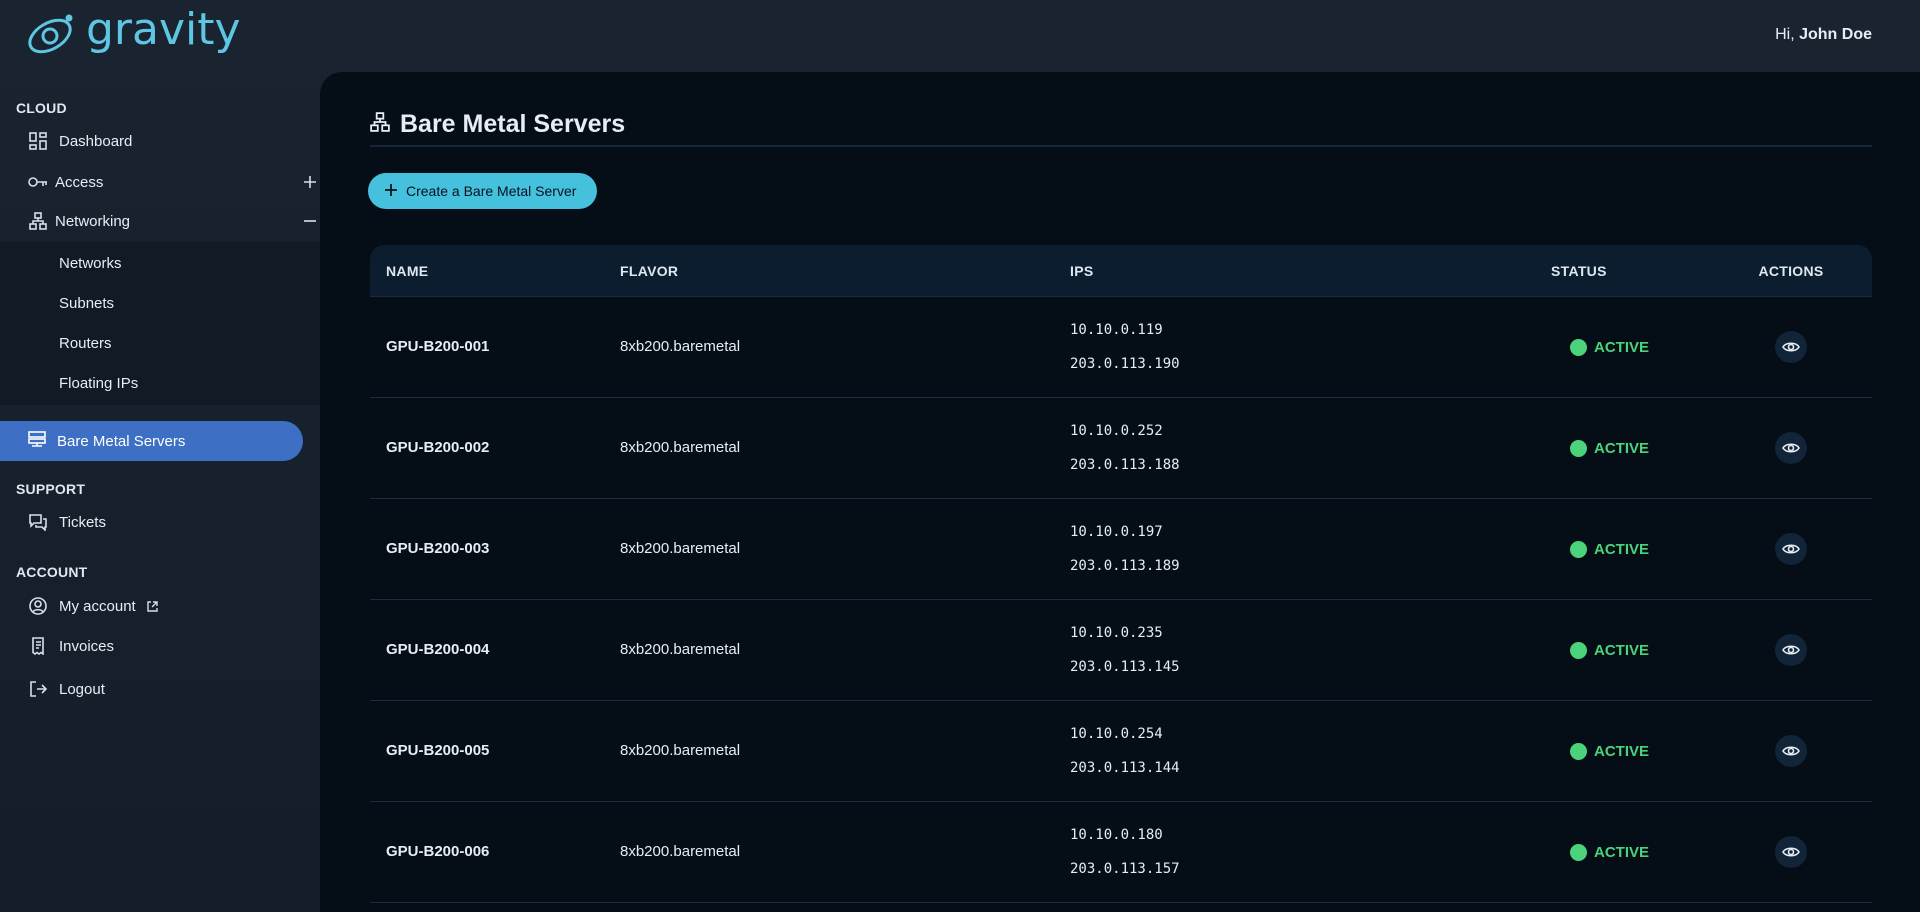  Describe the element at coordinates (1125, 566) in the screenshot. I see `public-ip: 203.0.113.189` at that location.